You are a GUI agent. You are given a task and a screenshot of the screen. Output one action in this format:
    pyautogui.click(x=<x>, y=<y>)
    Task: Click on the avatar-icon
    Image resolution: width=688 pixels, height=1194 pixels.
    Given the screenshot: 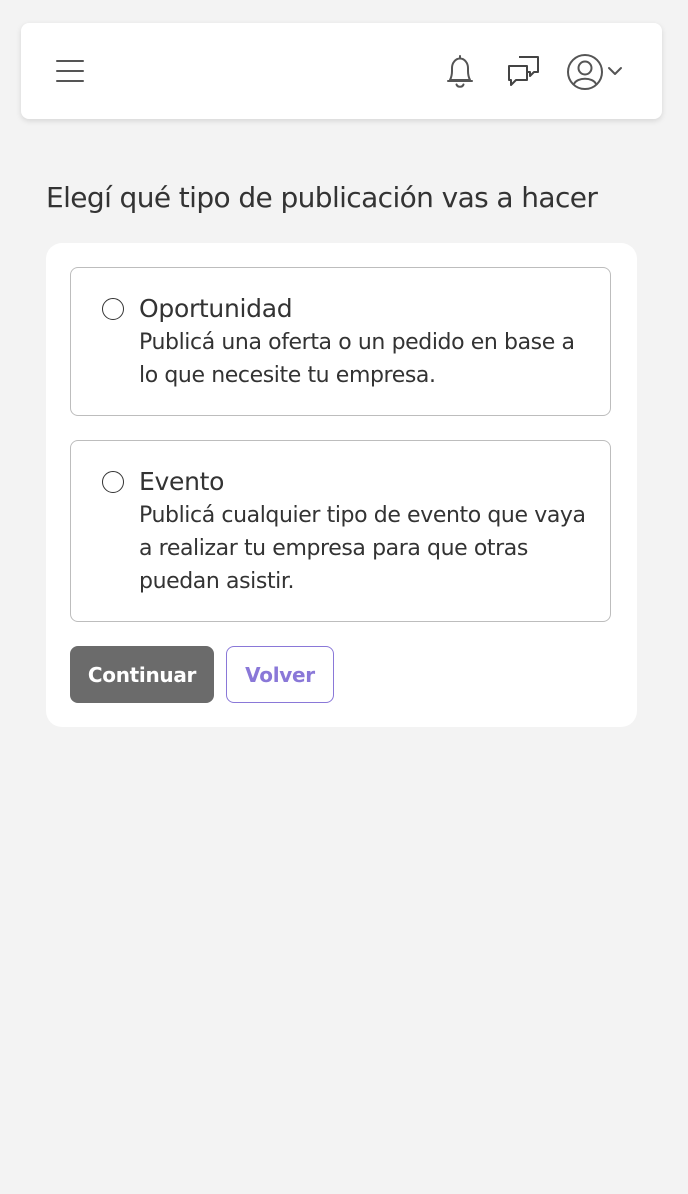 What is the action you would take?
    pyautogui.click(x=585, y=72)
    